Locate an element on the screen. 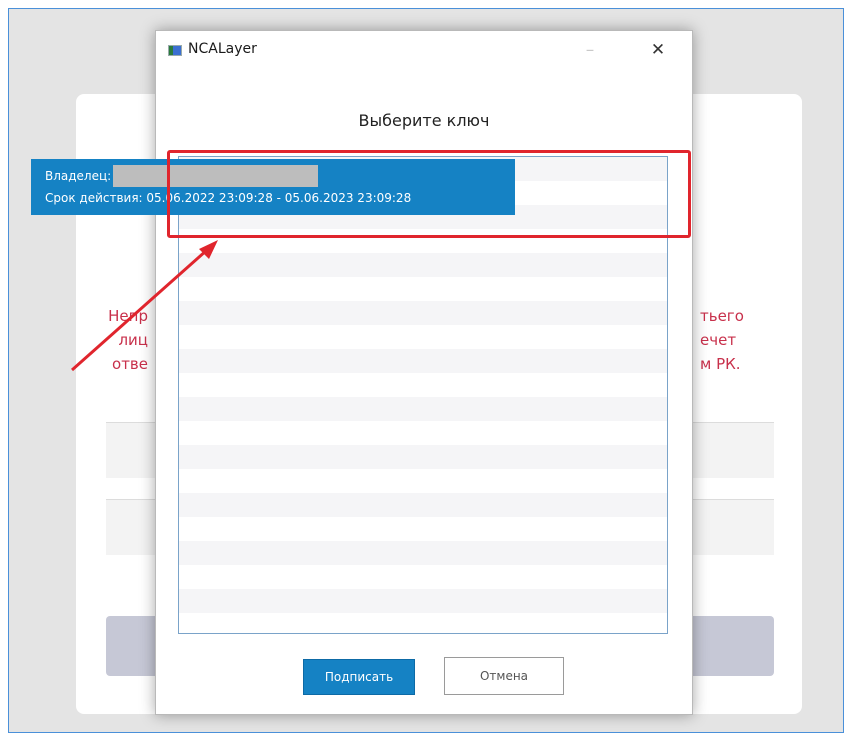 Image resolution: width=852 pixels, height=741 pixels. background-warning-text-right: тьего ечет м РК. is located at coordinates (740, 340).